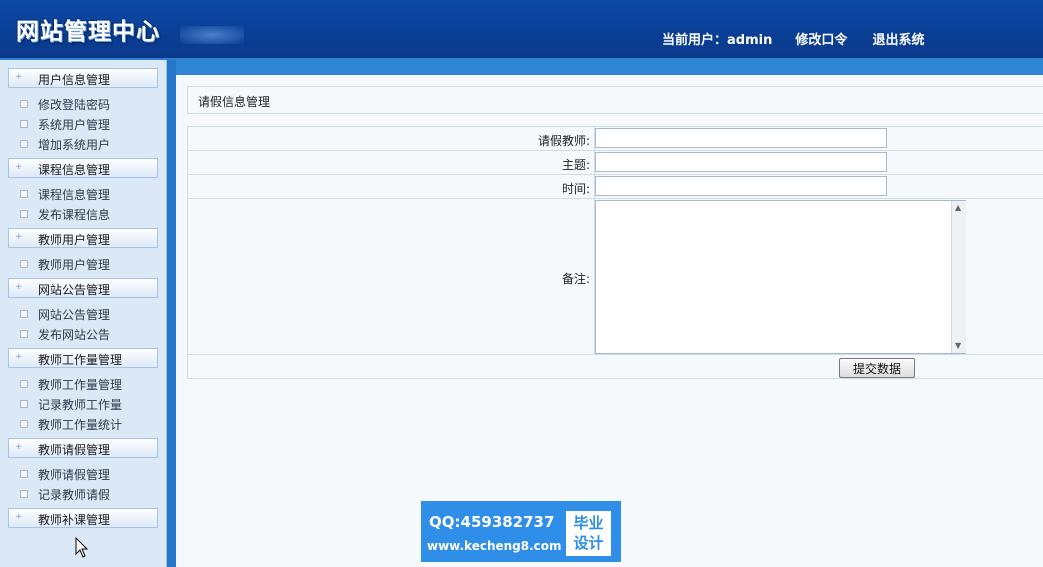 This screenshot has width=1043, height=567. What do you see at coordinates (74, 335) in the screenshot?
I see `sidebar-item-label: 发布网站公告` at bounding box center [74, 335].